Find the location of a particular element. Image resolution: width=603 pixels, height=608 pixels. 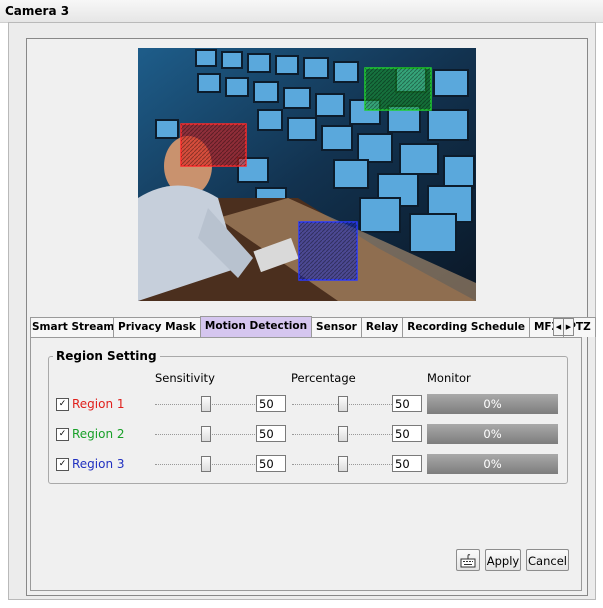

tab-relay: Relay is located at coordinates (382, 327).